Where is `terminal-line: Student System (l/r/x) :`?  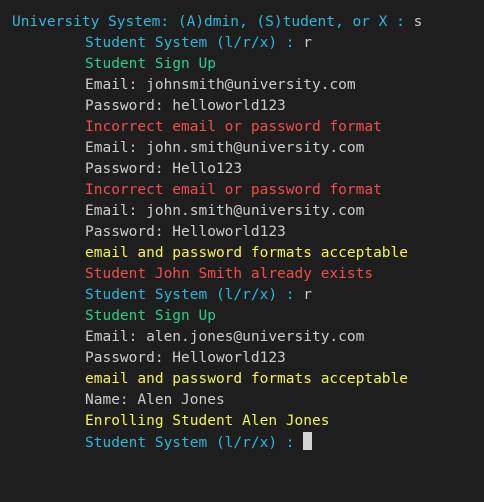
terminal-line: Student System (l/r/x) : is located at coordinates (242, 442).